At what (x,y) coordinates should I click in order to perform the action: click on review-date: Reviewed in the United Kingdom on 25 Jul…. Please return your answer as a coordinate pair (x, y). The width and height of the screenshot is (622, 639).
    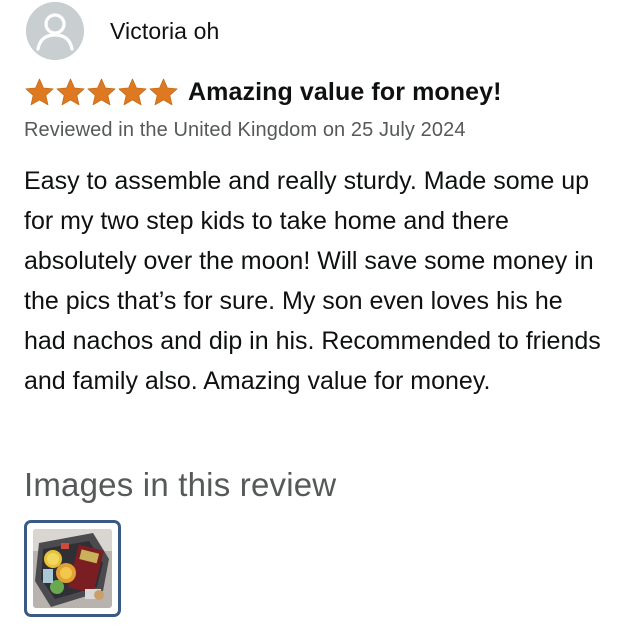
    Looking at the image, I should click on (245, 130).